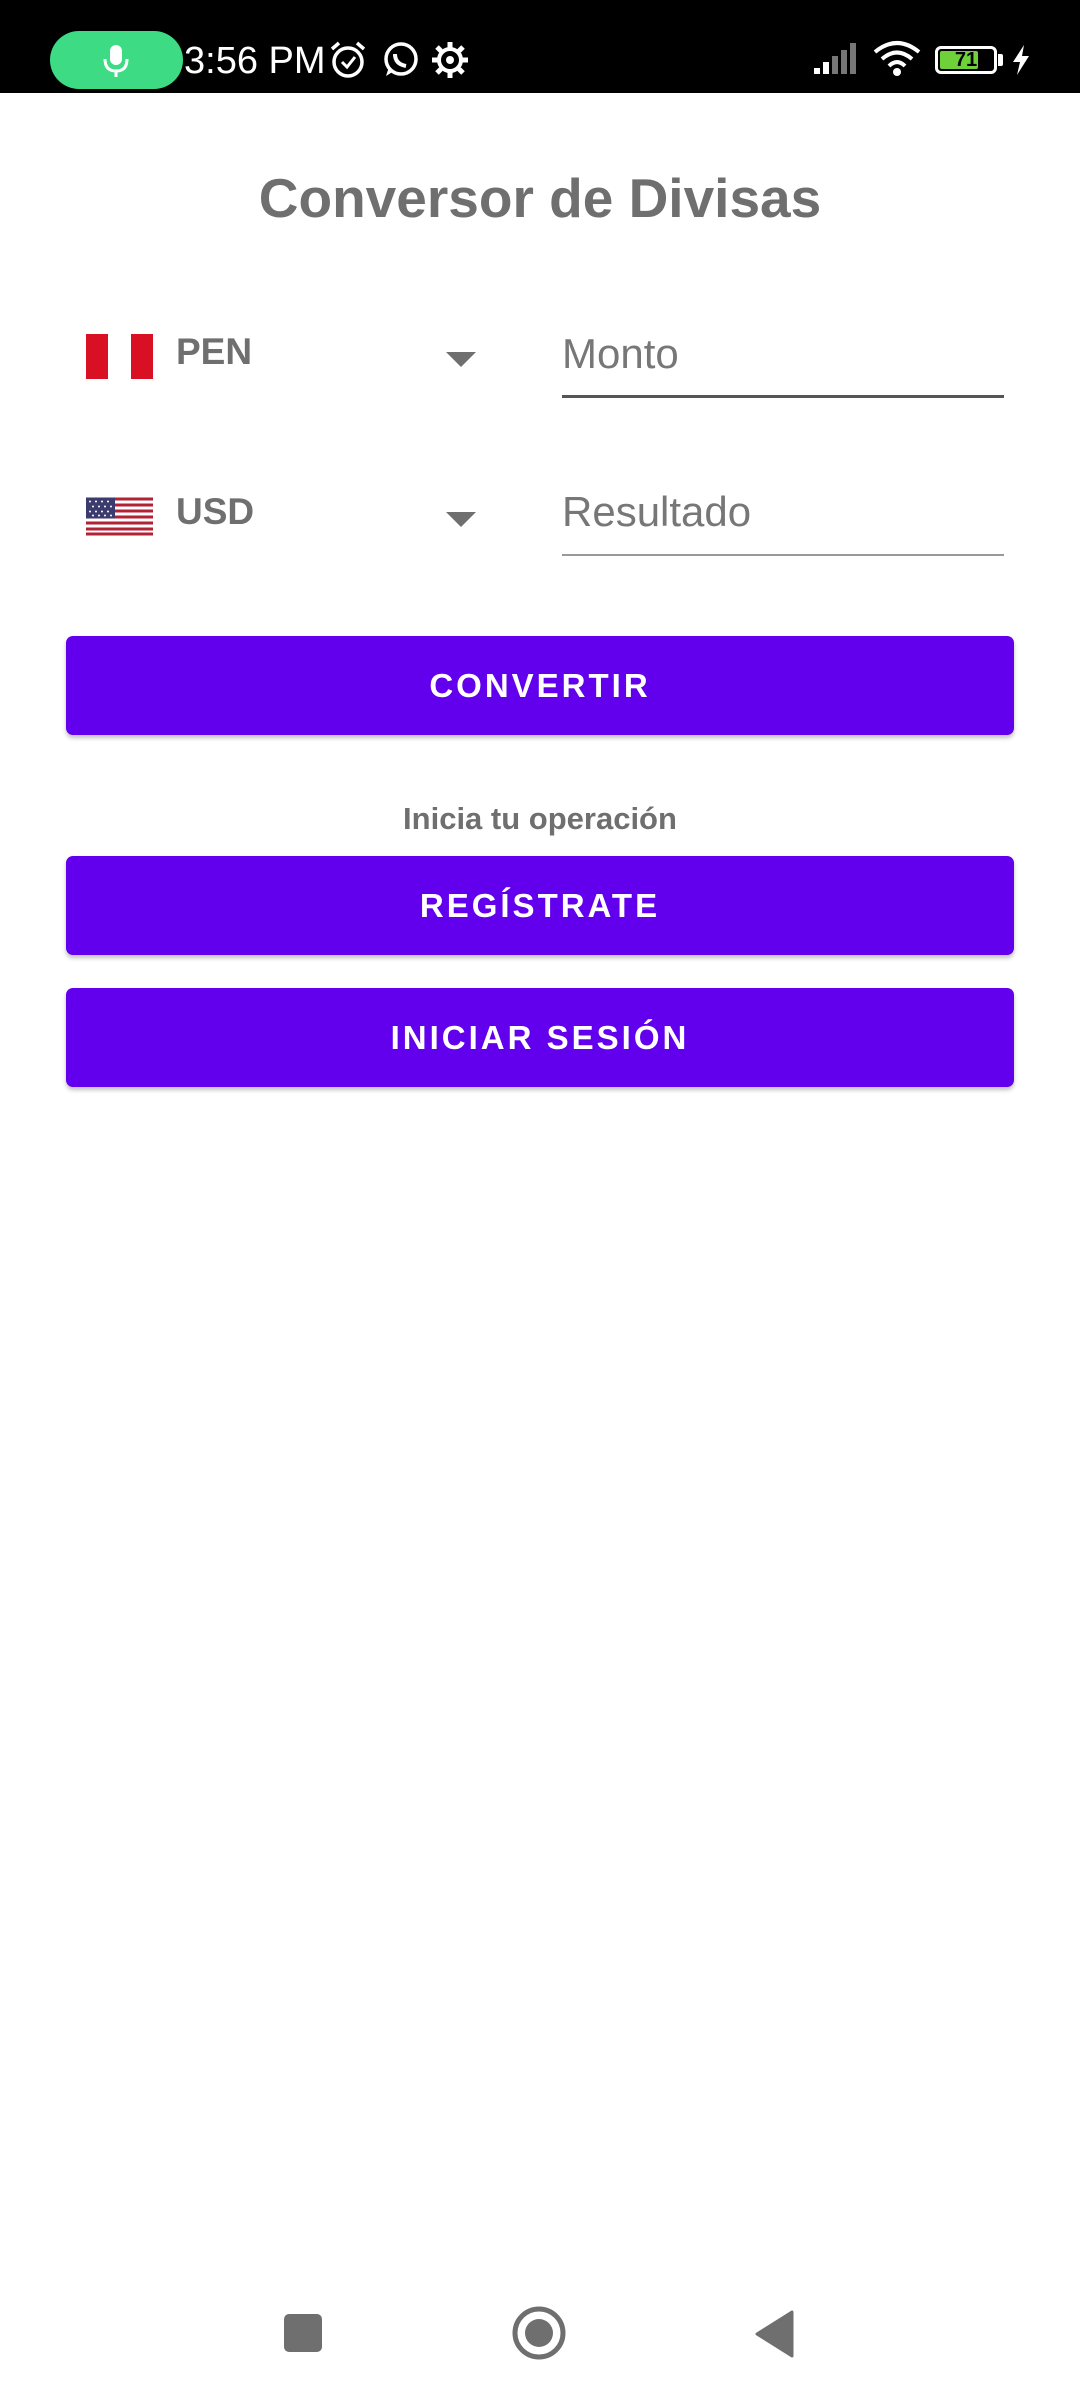  What do you see at coordinates (401, 59) in the screenshot?
I see `whatsapp-icon` at bounding box center [401, 59].